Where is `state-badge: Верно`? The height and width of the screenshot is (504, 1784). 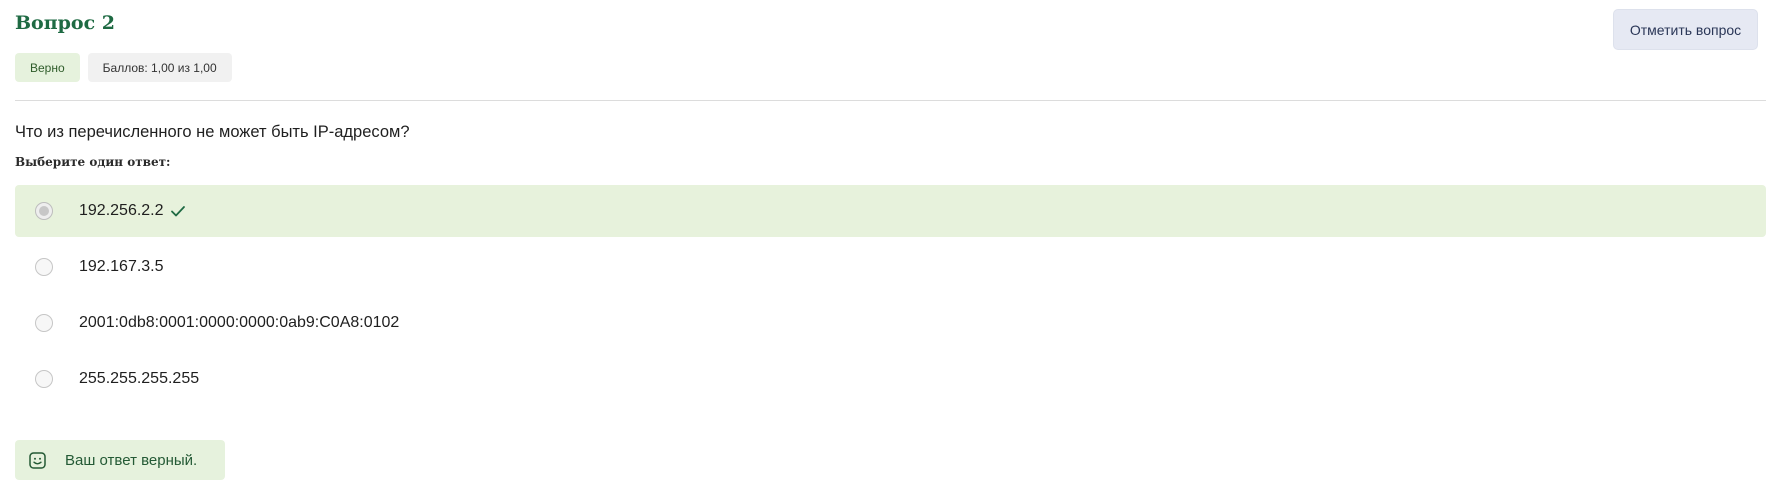 state-badge: Верно is located at coordinates (47, 67).